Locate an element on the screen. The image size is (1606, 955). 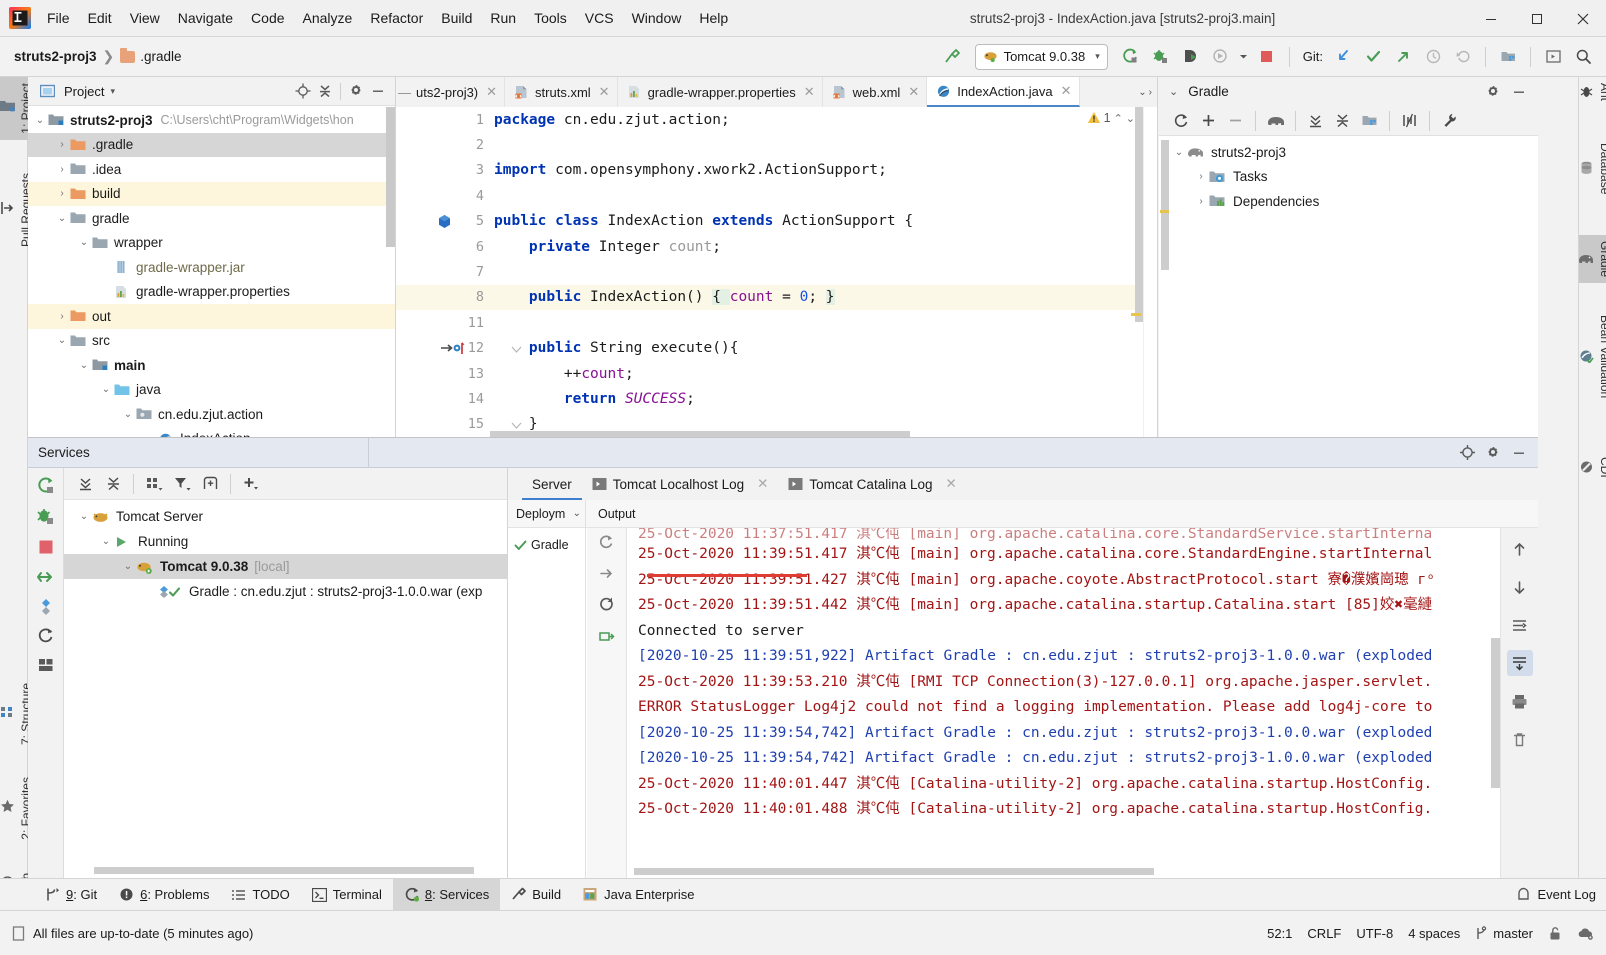
scroll-to-end-icon is located at coordinates (1519, 663).